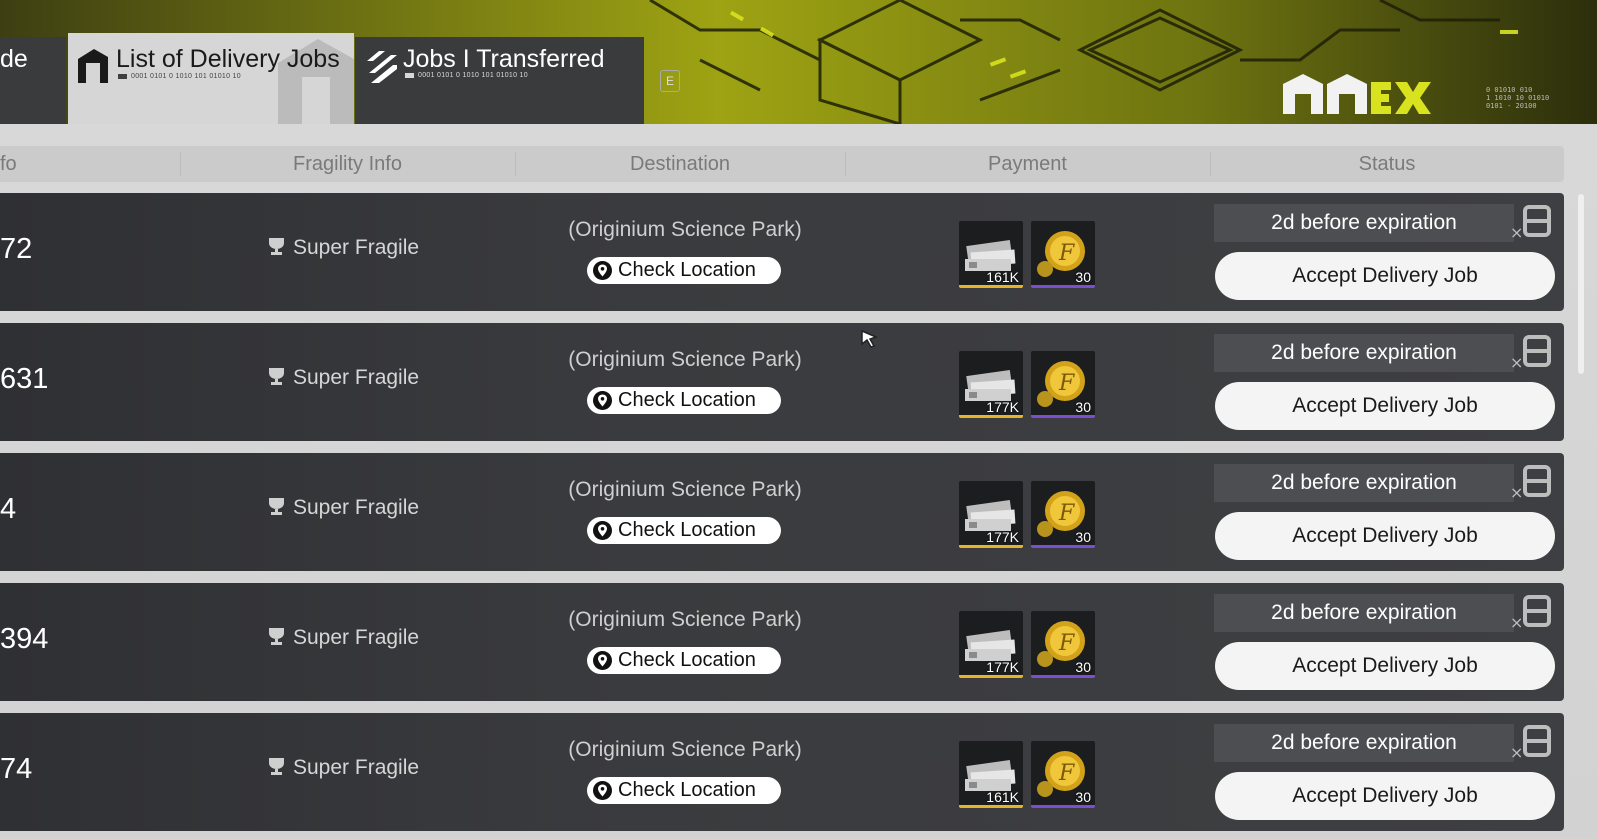 This screenshot has height=839, width=1597. Describe the element at coordinates (1002, 277) in the screenshot. I see `money-amount: 161K` at that location.